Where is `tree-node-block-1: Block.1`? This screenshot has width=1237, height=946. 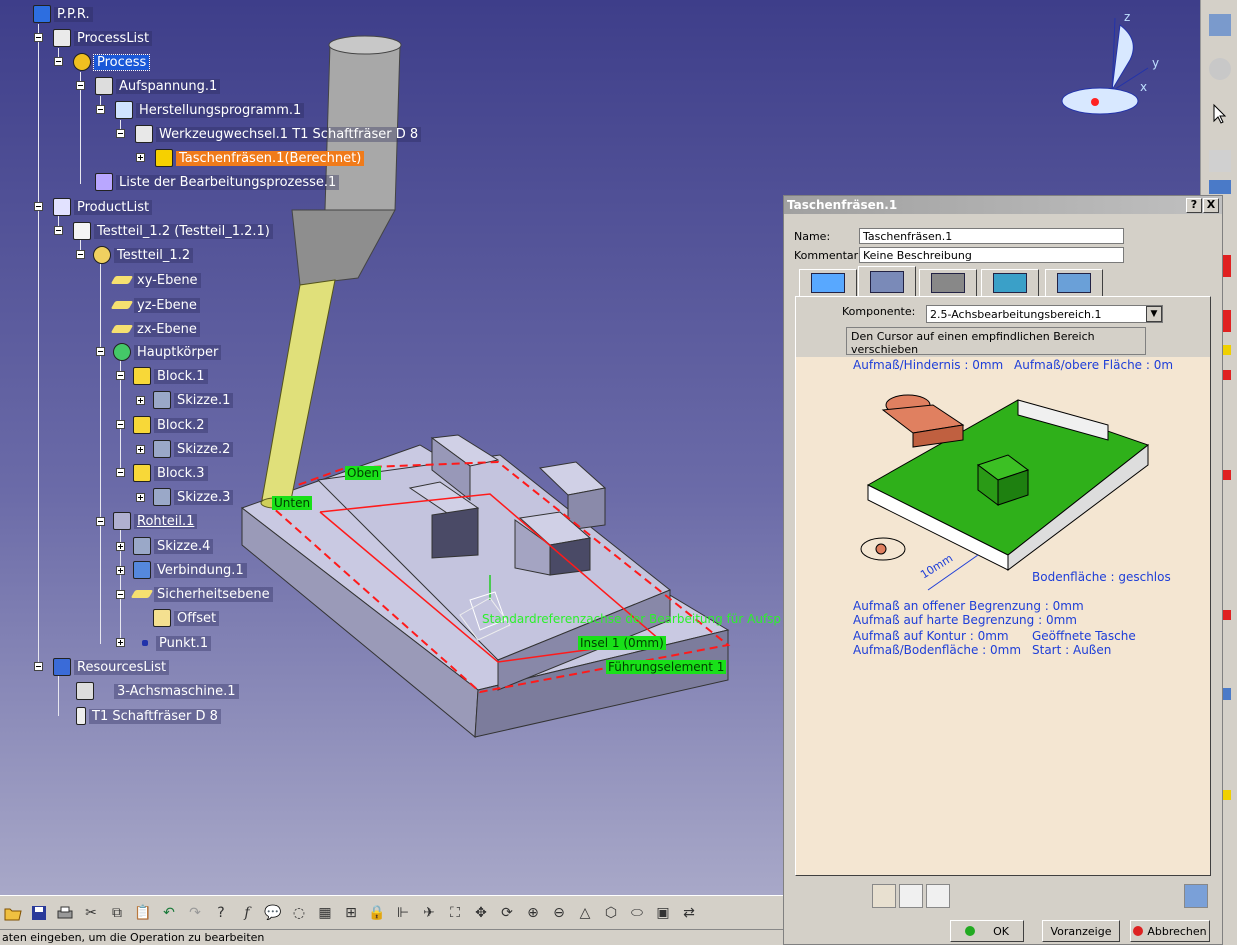
tree-node-block-1: Block.1 is located at coordinates (170, 376).